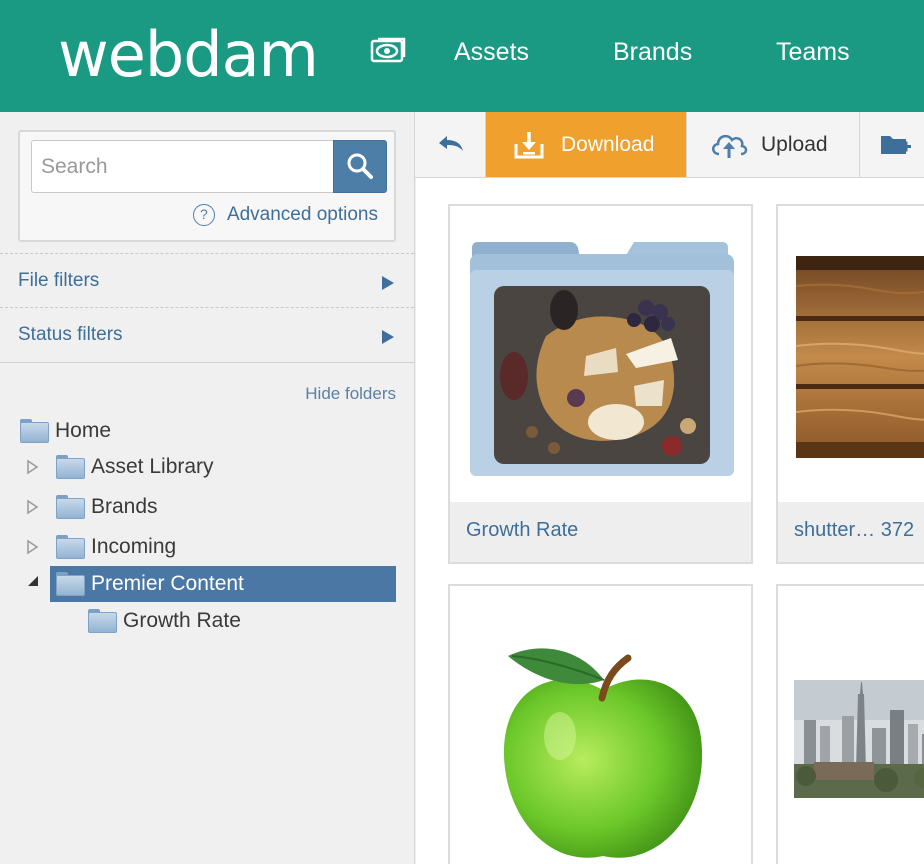 The width and height of the screenshot is (924, 864). I want to click on card-caption: Growth Rate, so click(600, 532).